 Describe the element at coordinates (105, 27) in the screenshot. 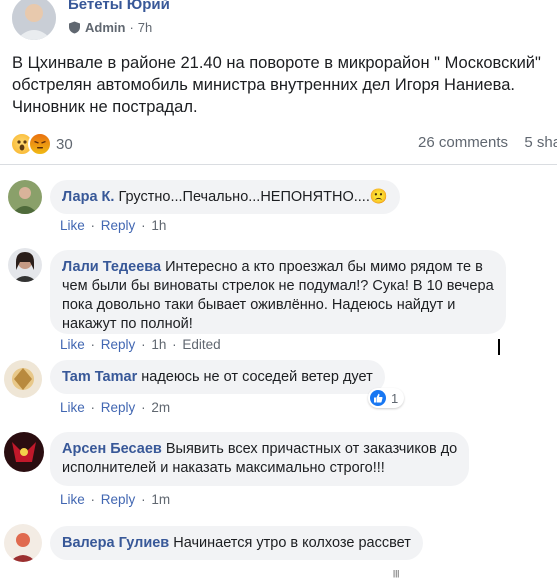

I see `admin-label: Admin` at that location.